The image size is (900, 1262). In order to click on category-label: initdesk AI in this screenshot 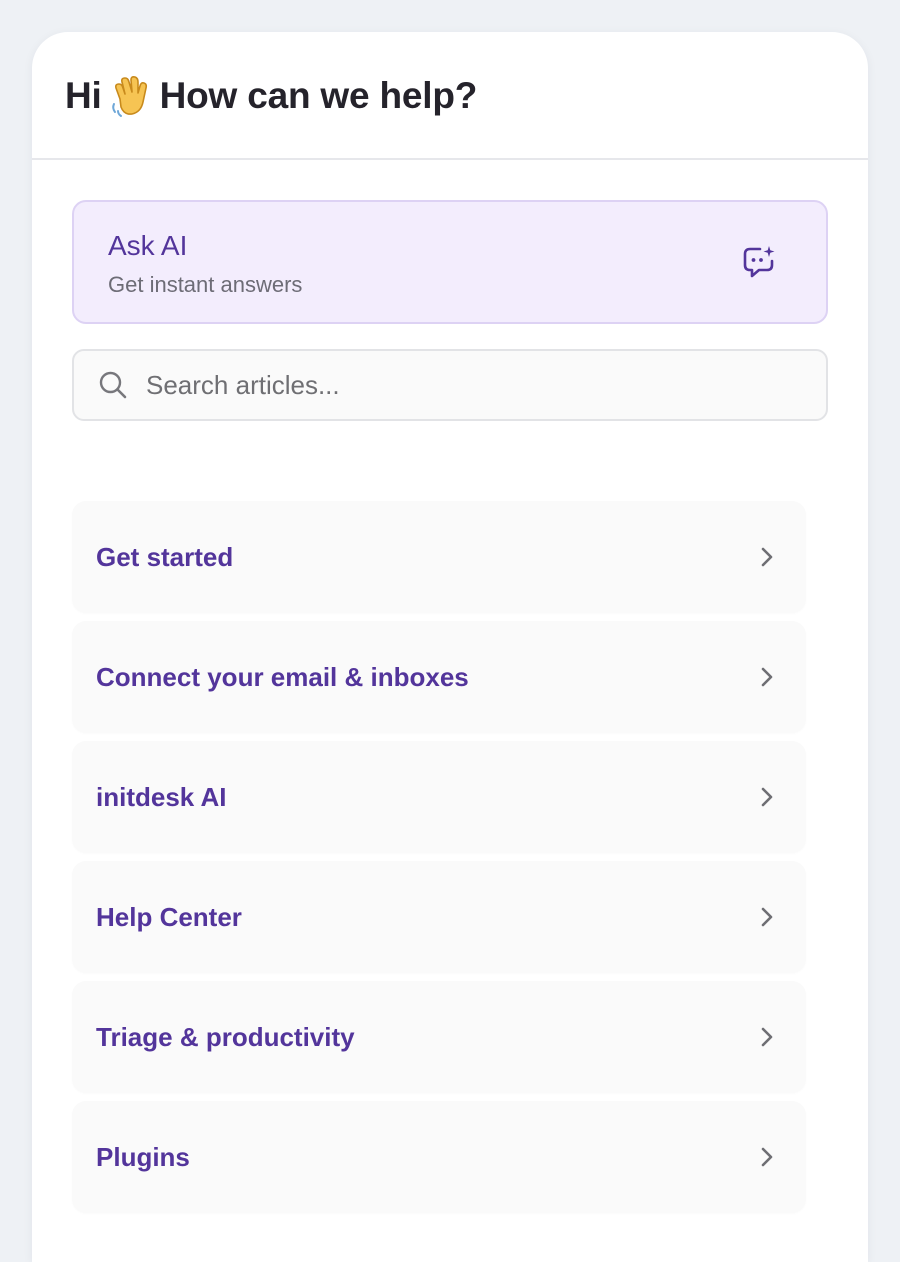, I will do `click(161, 796)`.